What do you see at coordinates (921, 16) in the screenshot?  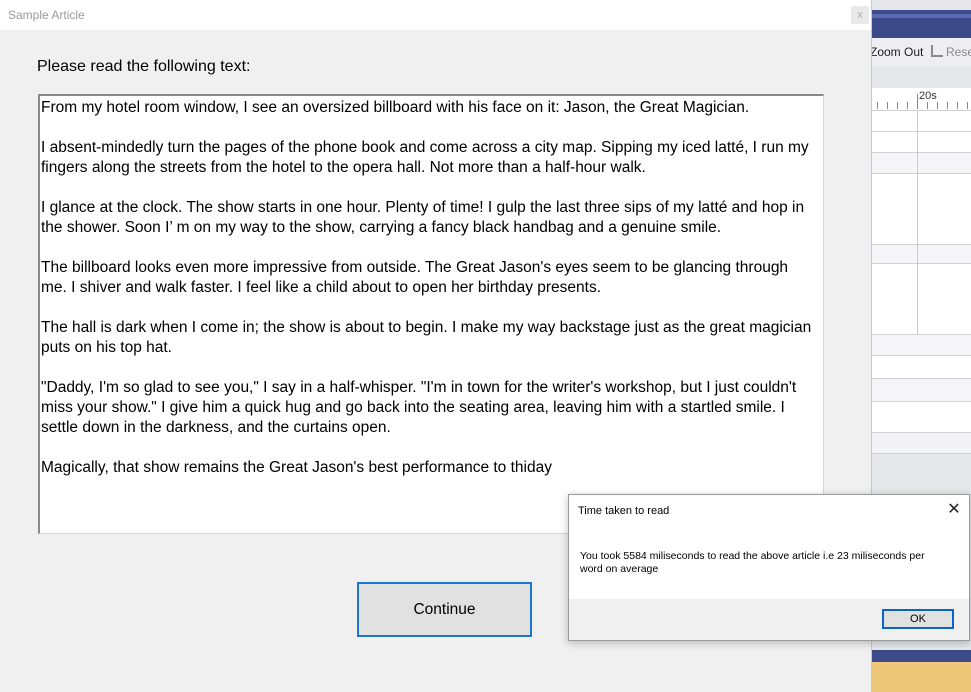 I see `background-app-titlebar-stripe` at bounding box center [921, 16].